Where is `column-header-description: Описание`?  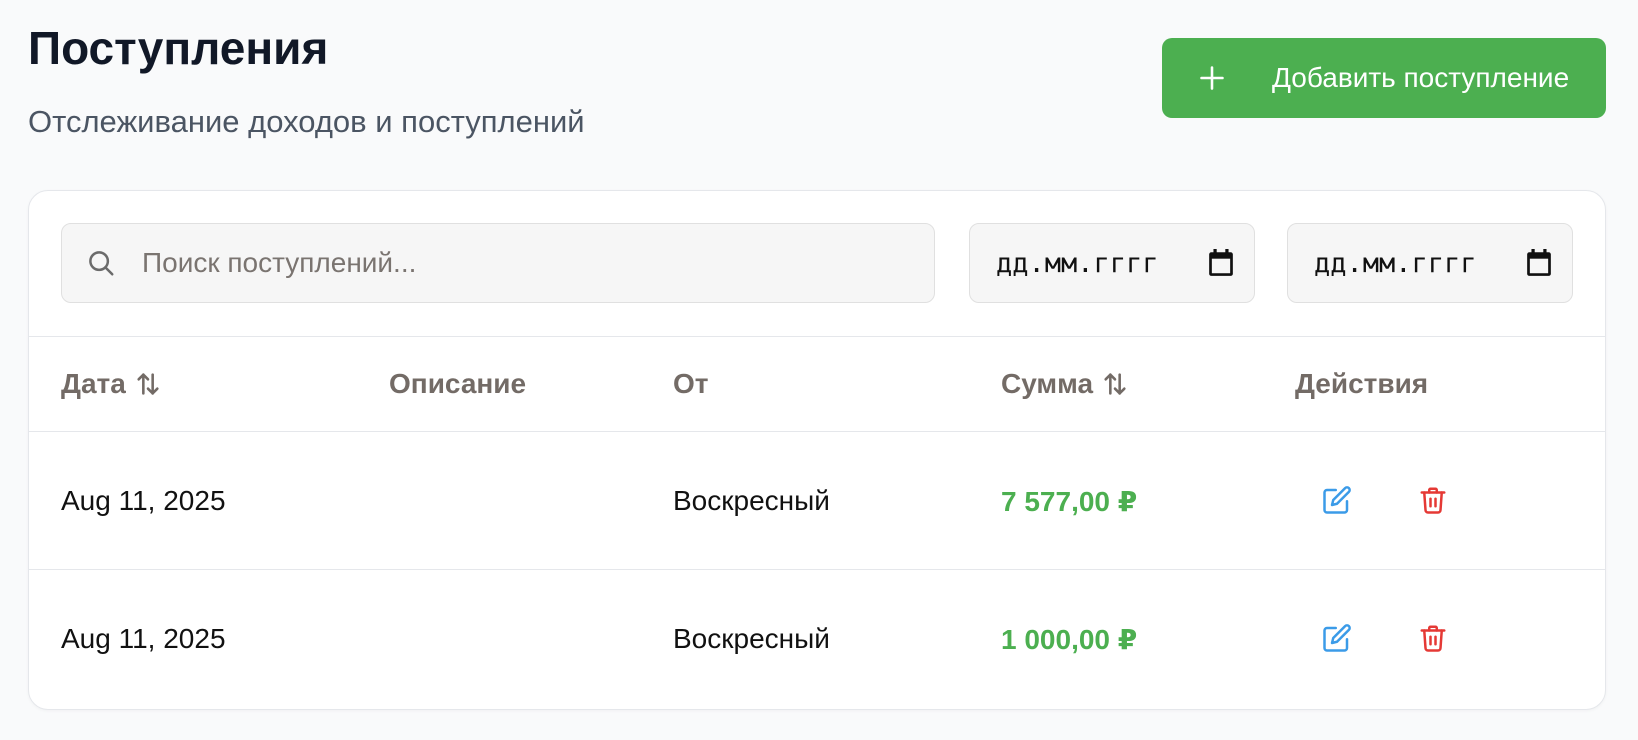 column-header-description: Описание is located at coordinates (457, 384).